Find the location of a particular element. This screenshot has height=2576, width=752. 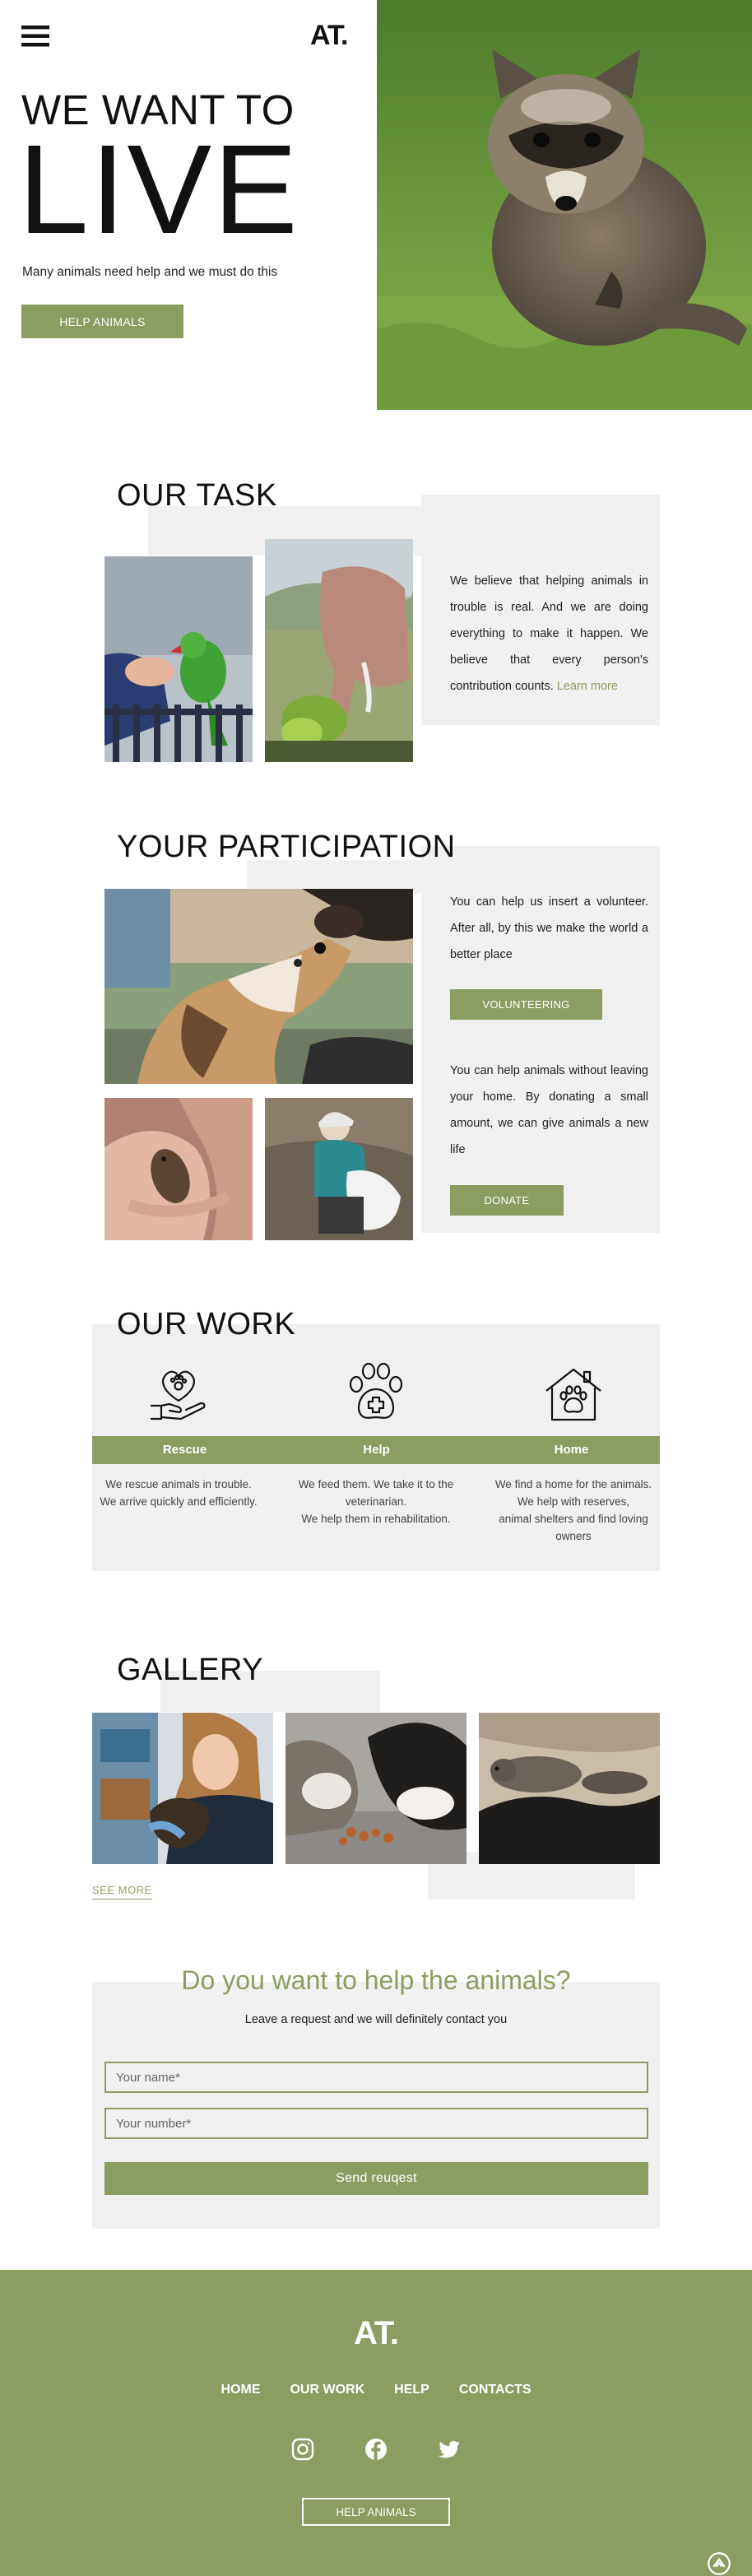

hero-line-2: LIVE is located at coordinates (158, 189).